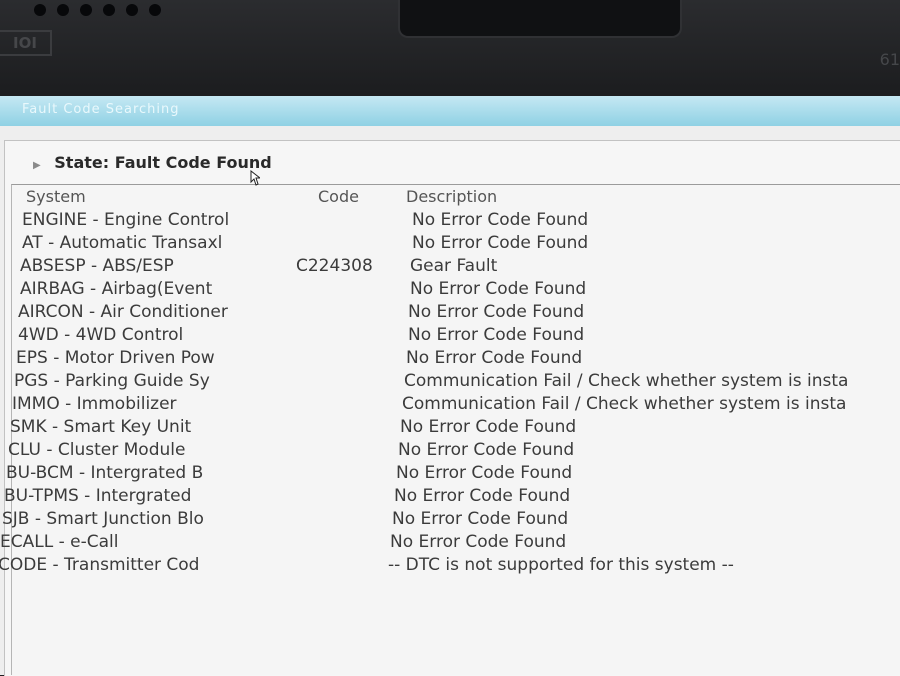  Describe the element at coordinates (103, 519) in the screenshot. I see `system-cell: SJB - Smart Junction Blo` at that location.